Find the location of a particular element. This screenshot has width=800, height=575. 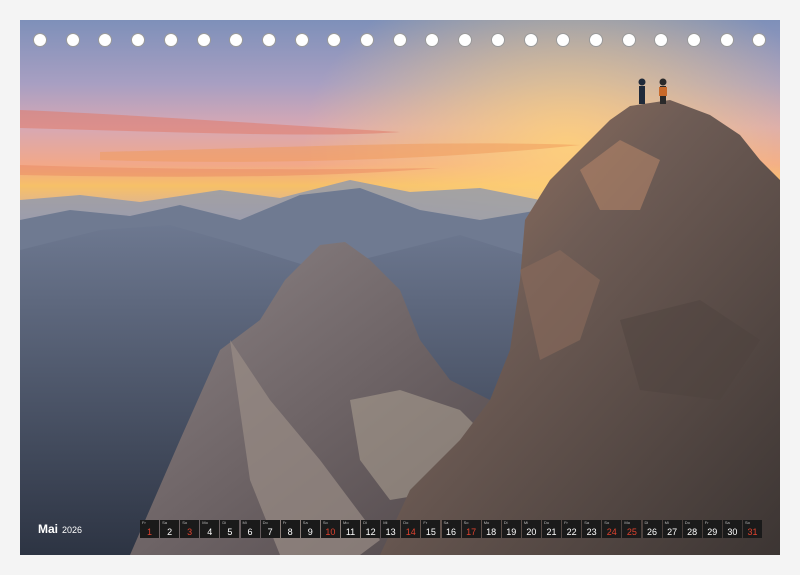

day-cell: So 24 is located at coordinates (612, 529).